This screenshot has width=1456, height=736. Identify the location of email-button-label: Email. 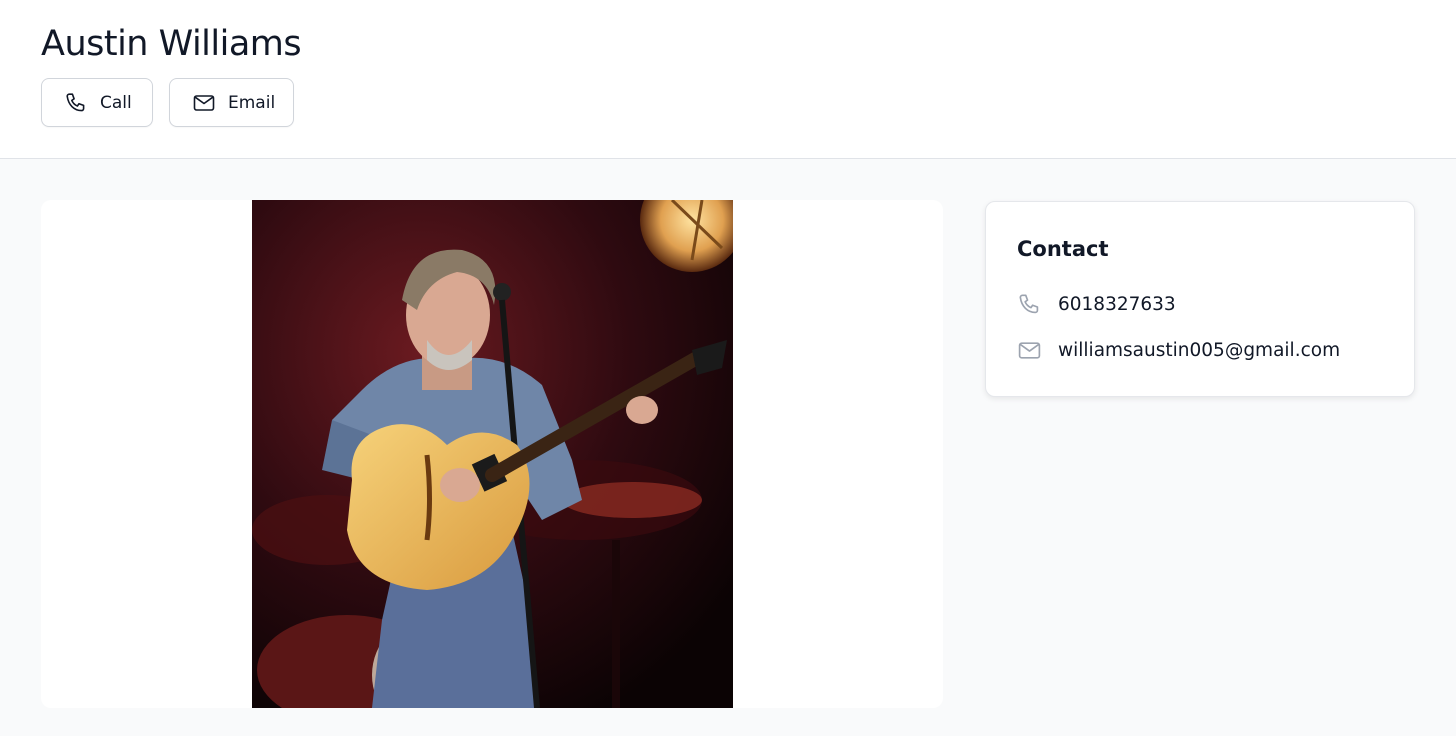
(252, 102).